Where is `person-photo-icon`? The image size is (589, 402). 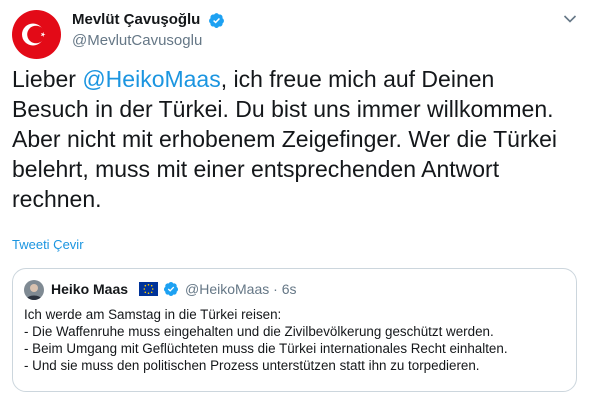 person-photo-icon is located at coordinates (34, 290).